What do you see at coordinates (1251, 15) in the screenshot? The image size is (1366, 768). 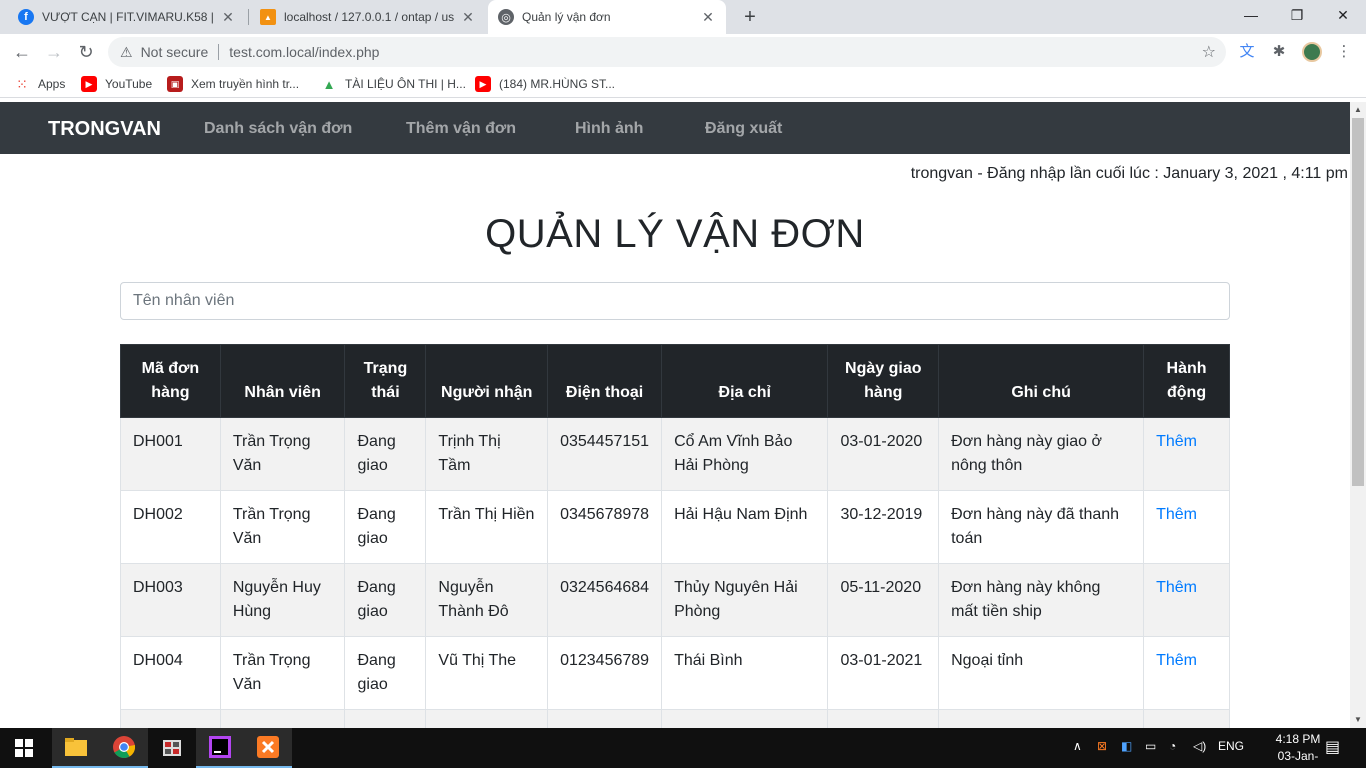 I see `minimize-icon: —` at bounding box center [1251, 15].